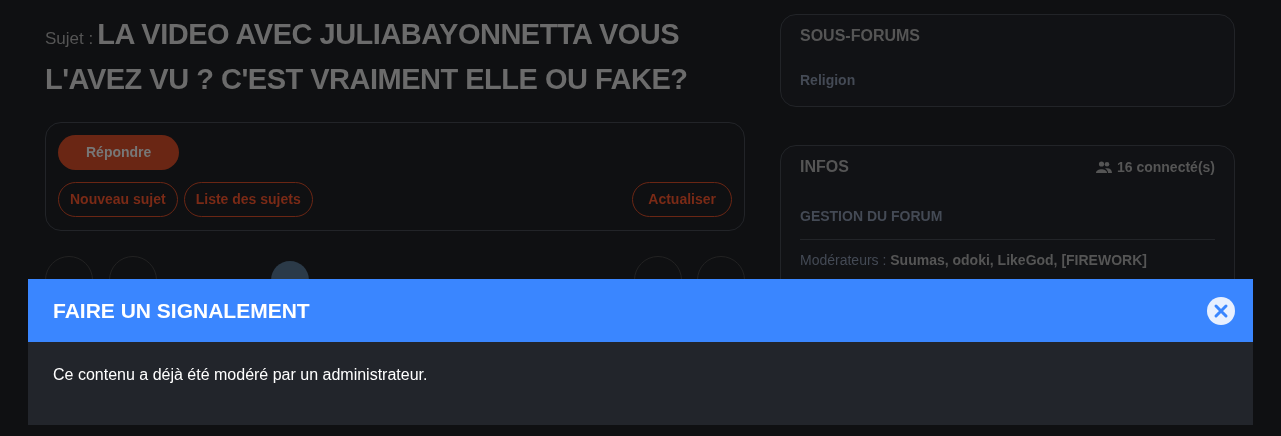 Image resolution: width=1281 pixels, height=436 pixels. What do you see at coordinates (824, 167) in the screenshot?
I see `card-title: INFOS` at bounding box center [824, 167].